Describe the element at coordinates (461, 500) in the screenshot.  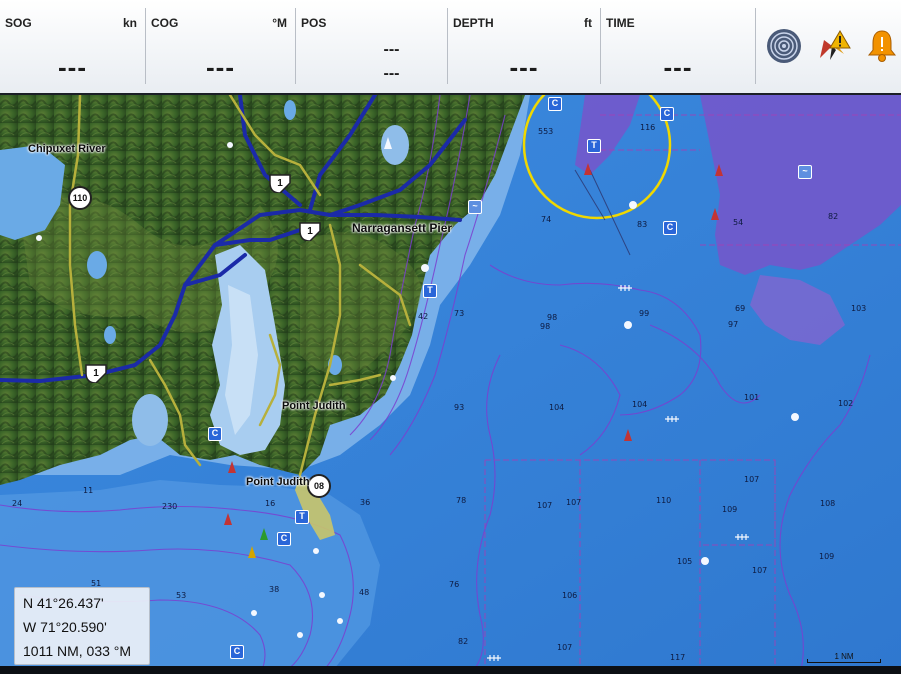
I see `depth-sounding: 78` at that location.